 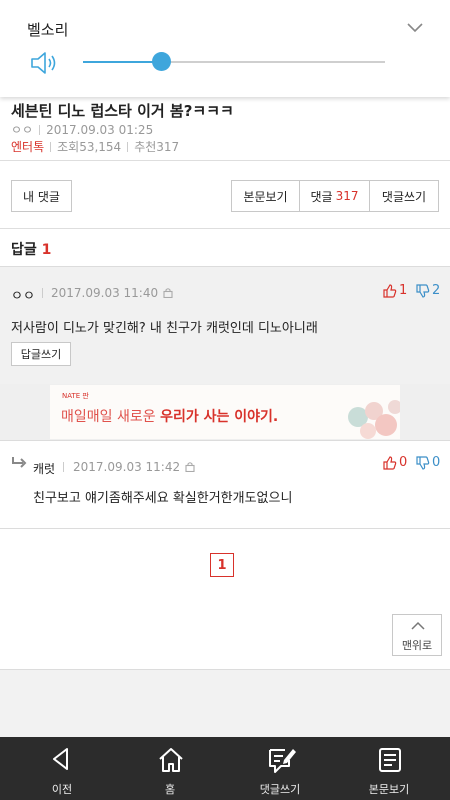 I want to click on reply-arrow-icon, so click(x=19, y=462).